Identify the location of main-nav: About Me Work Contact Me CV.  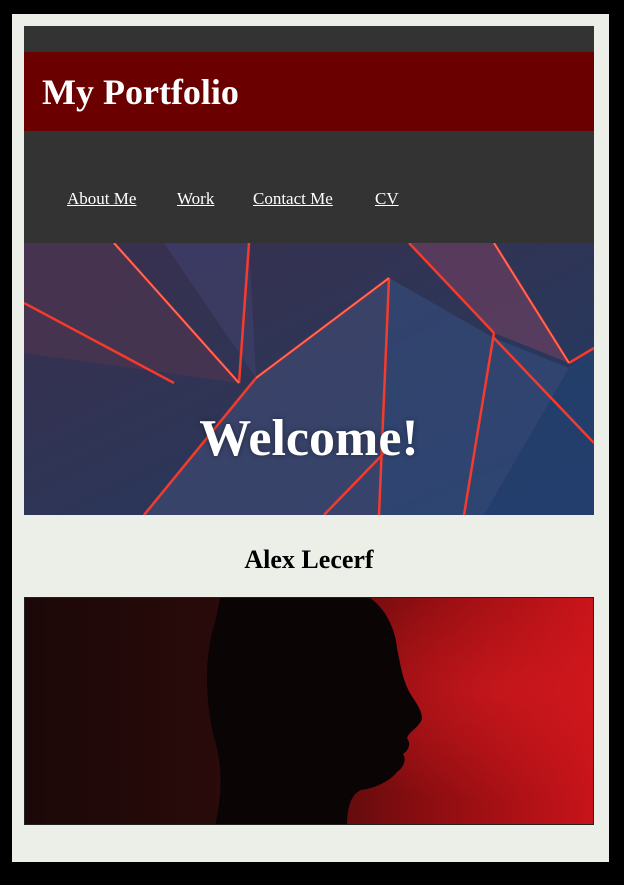
(309, 187).